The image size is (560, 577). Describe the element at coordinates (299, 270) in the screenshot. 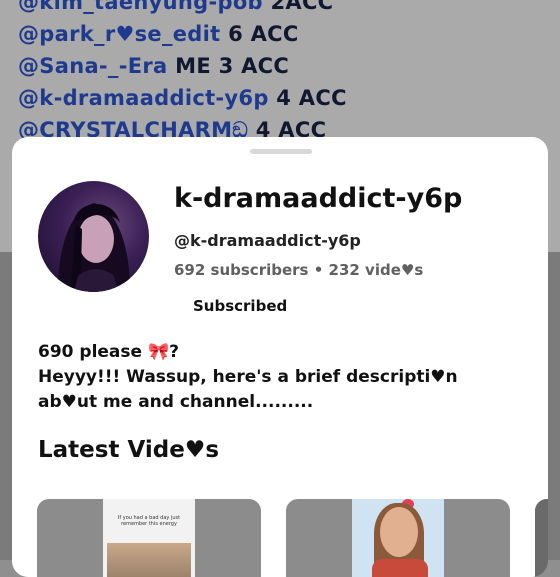

I see `channel-stats: 692 subscribers • 232 vide♥s` at that location.